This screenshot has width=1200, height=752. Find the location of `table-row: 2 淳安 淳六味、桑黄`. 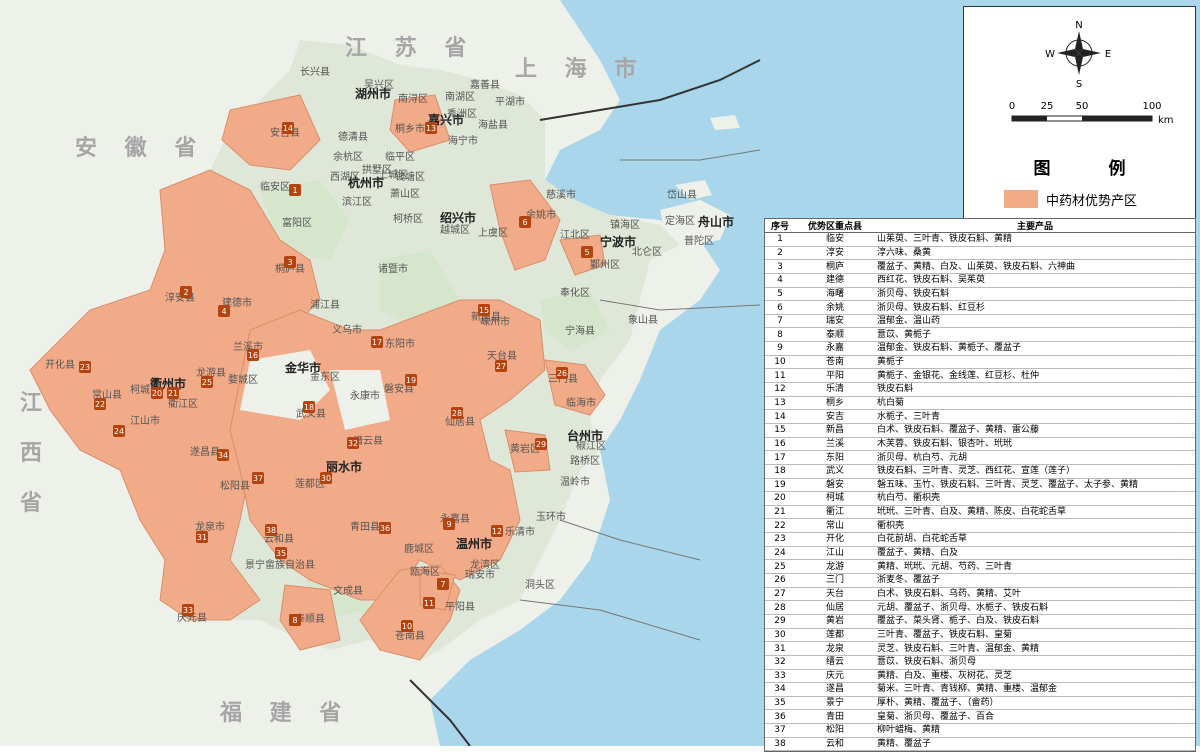

table-row: 2 淳安 淳六味、桑黄 is located at coordinates (980, 253).